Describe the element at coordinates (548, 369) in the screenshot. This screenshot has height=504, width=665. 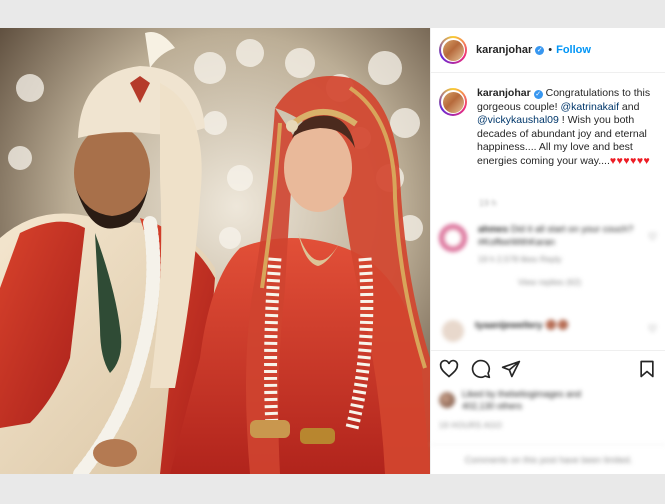
I see `action-bar` at that location.